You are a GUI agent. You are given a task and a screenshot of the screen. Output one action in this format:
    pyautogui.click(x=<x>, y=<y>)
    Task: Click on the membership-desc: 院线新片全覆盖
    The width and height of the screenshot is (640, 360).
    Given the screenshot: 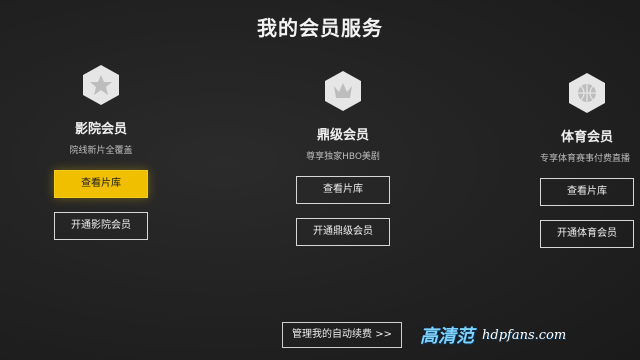 What is the action you would take?
    pyautogui.click(x=101, y=151)
    